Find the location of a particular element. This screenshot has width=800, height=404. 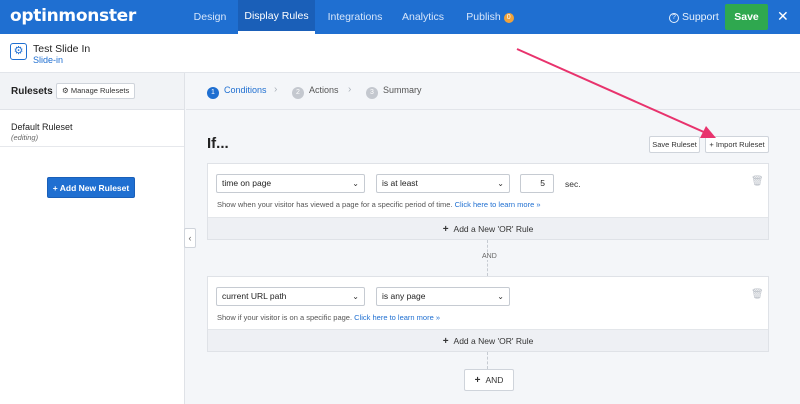

step-label: Conditions is located at coordinates (245, 90).